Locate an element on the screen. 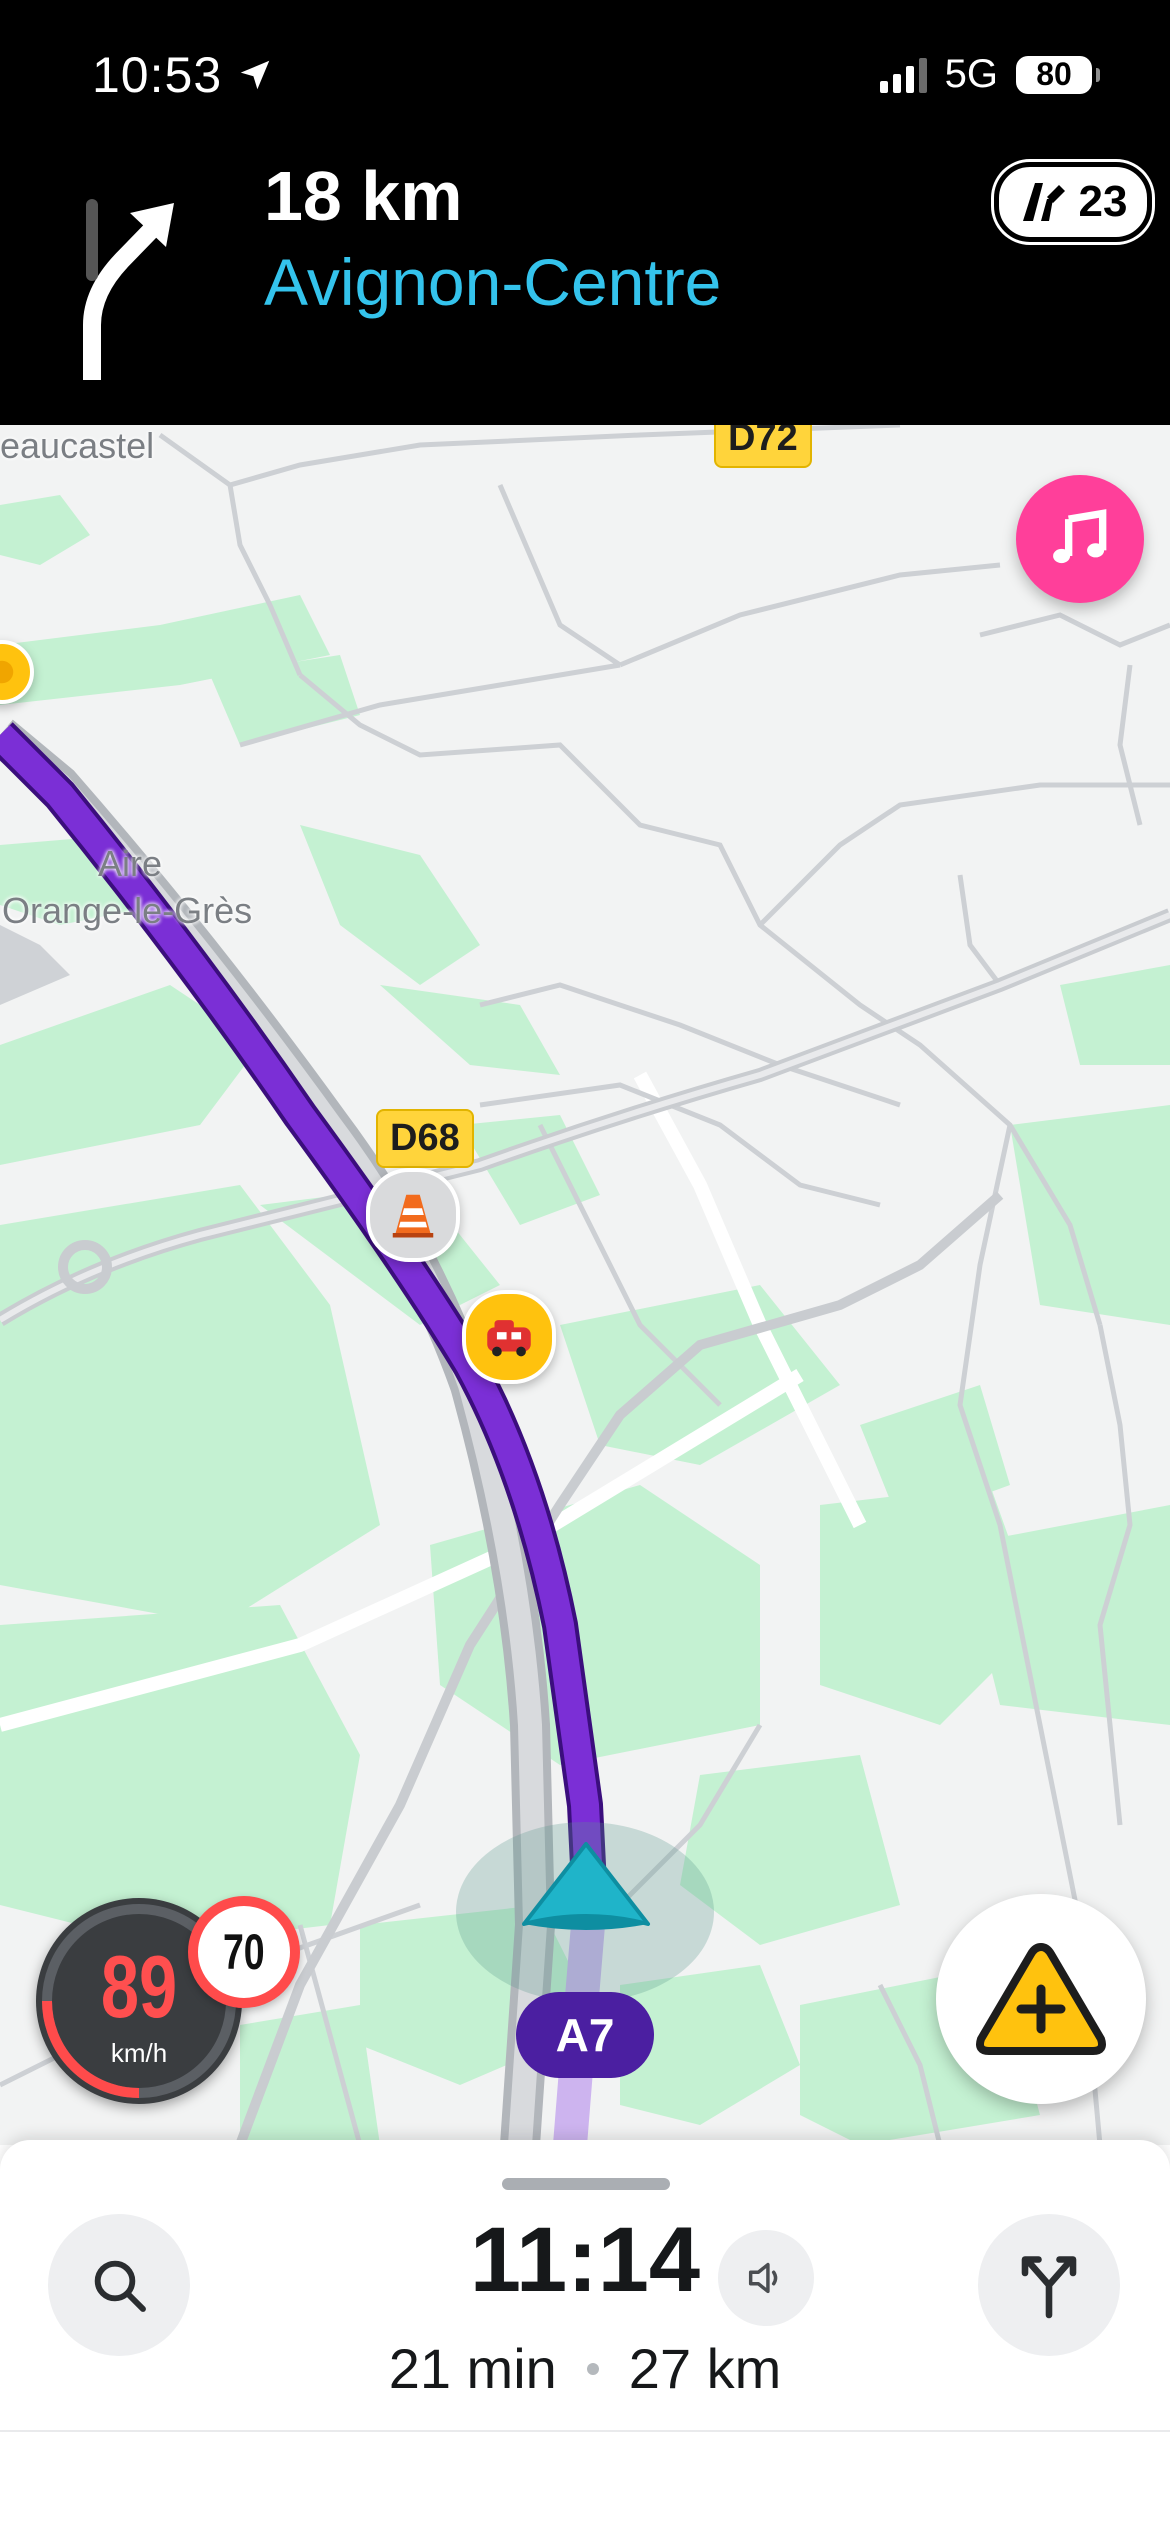 This screenshot has height=2534, width=1170. volume-button is located at coordinates (766, 2278).